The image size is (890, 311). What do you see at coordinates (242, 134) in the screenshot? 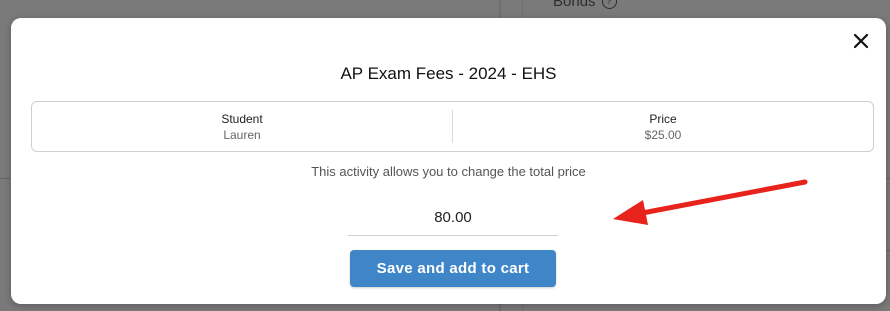
I see `student-value: Lauren` at bounding box center [242, 134].